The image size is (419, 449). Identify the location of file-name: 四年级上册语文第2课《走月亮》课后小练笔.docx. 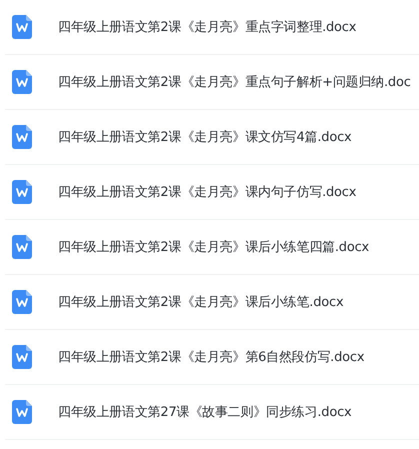
(201, 302).